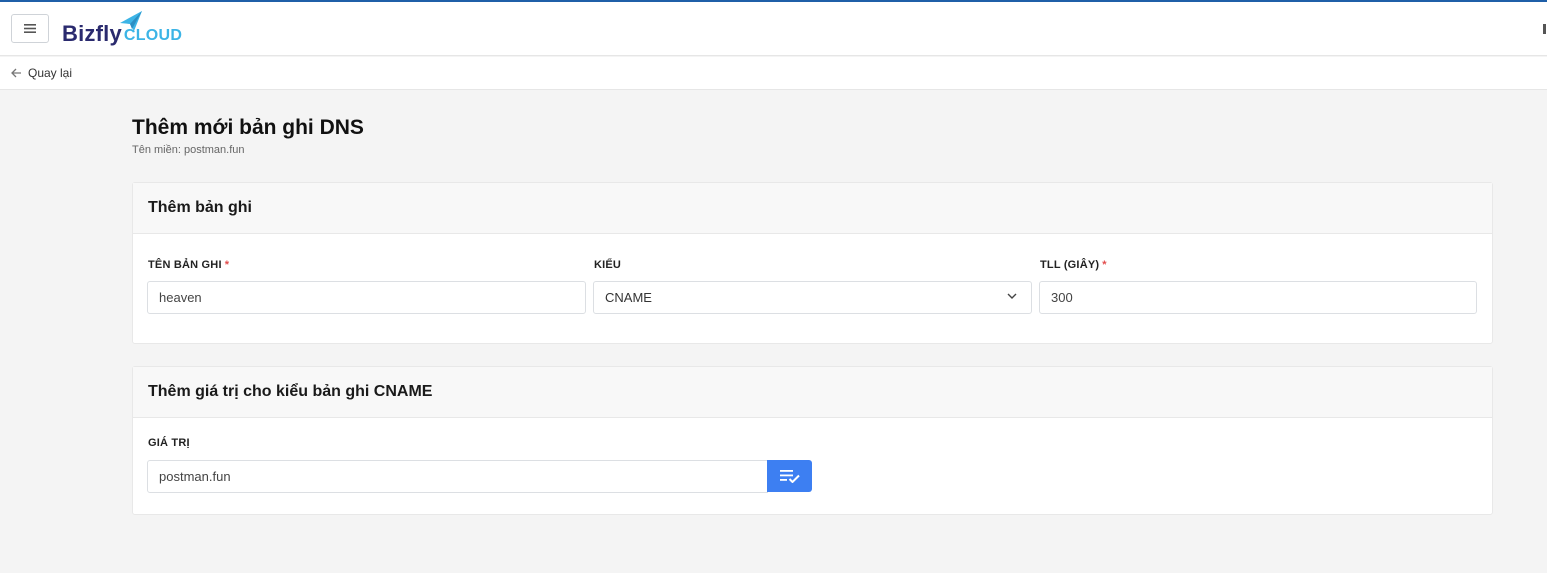 The height and width of the screenshot is (573, 1547). What do you see at coordinates (169, 443) in the screenshot?
I see `value-label: GIÁ TRỊ` at bounding box center [169, 443].